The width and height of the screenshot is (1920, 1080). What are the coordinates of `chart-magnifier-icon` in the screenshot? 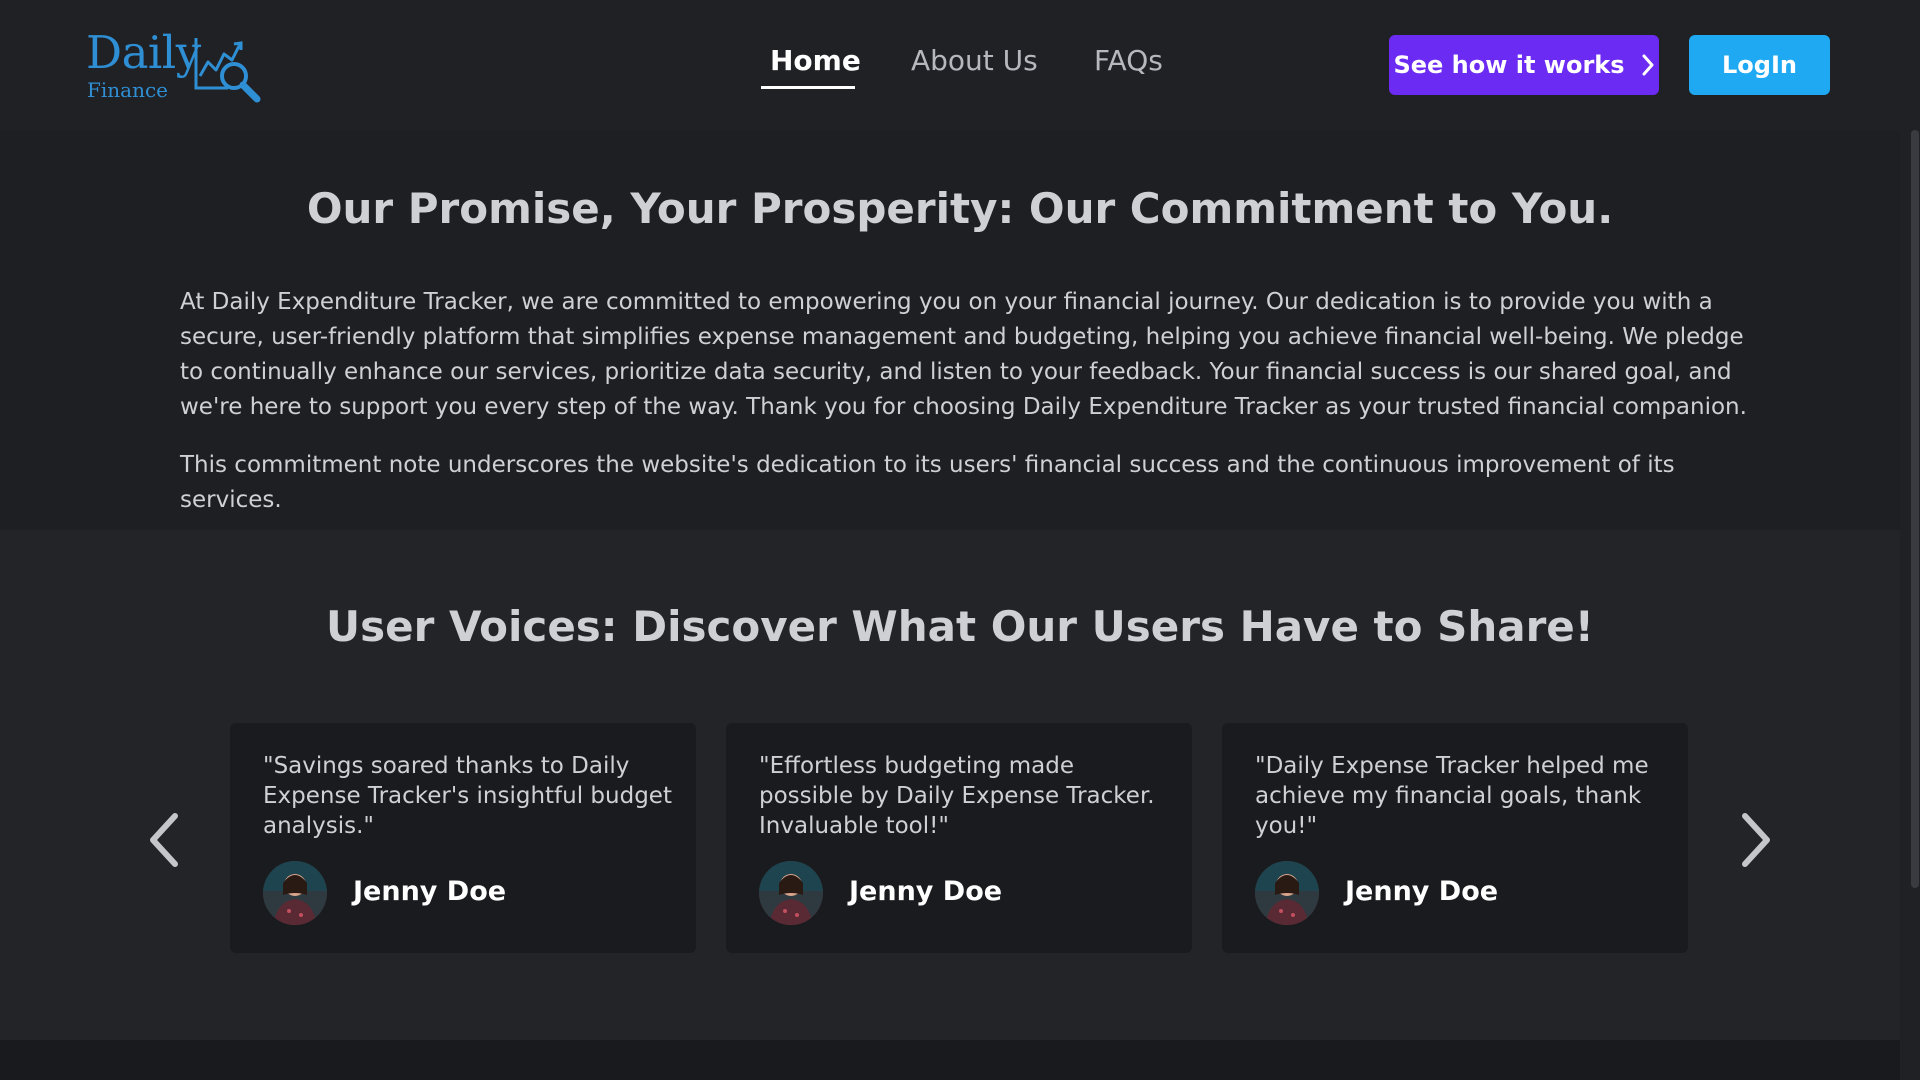 It's located at (227, 70).